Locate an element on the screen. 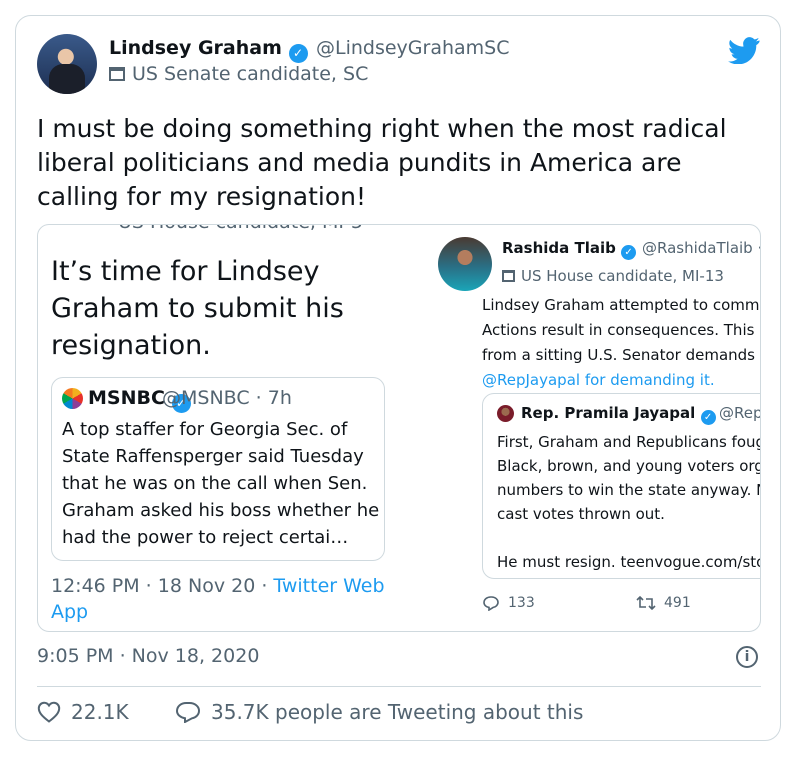 This screenshot has height=766, width=800. tlaib-name: Rashida Tlaib is located at coordinates (559, 248).